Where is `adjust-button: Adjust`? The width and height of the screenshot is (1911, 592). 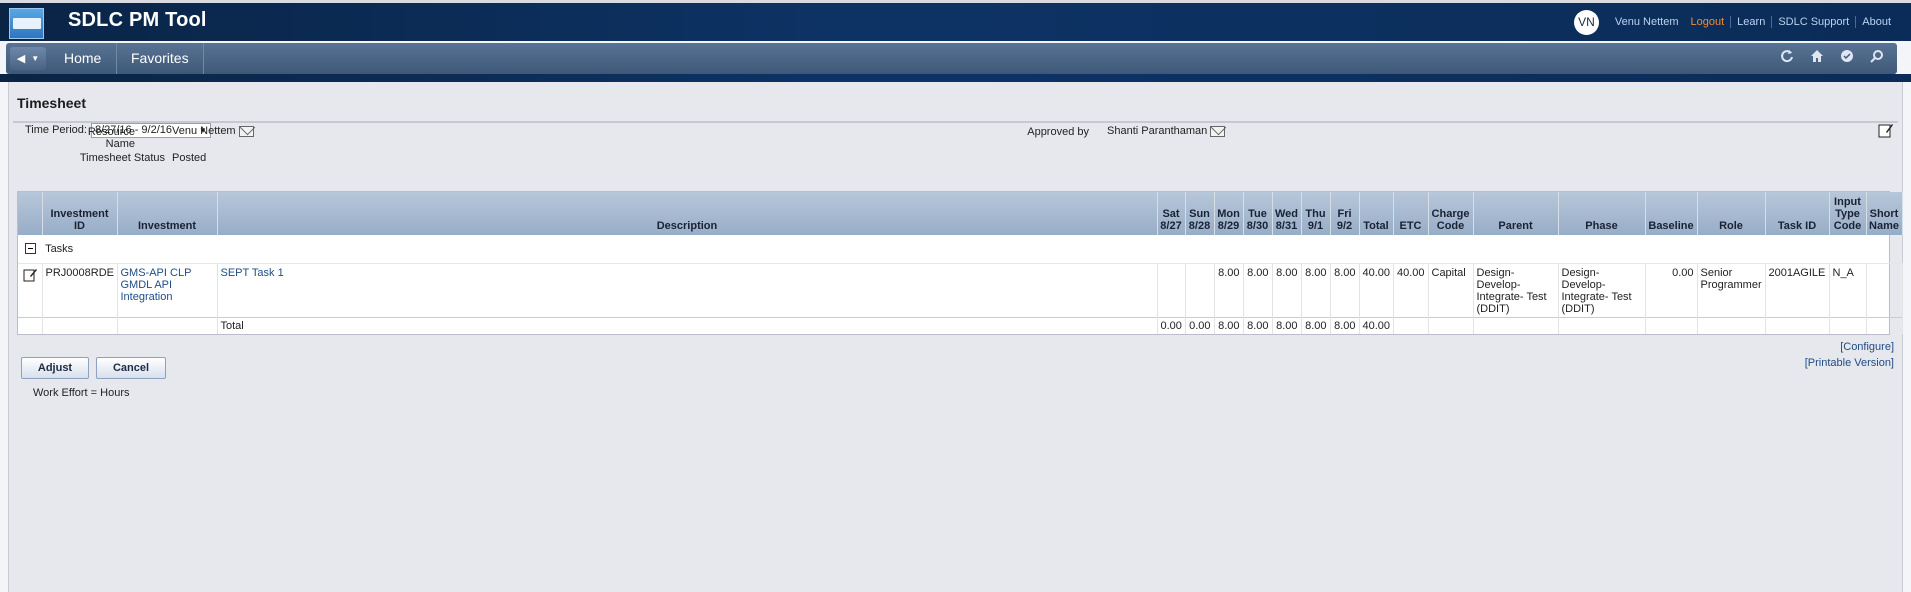 adjust-button: Adjust is located at coordinates (55, 368).